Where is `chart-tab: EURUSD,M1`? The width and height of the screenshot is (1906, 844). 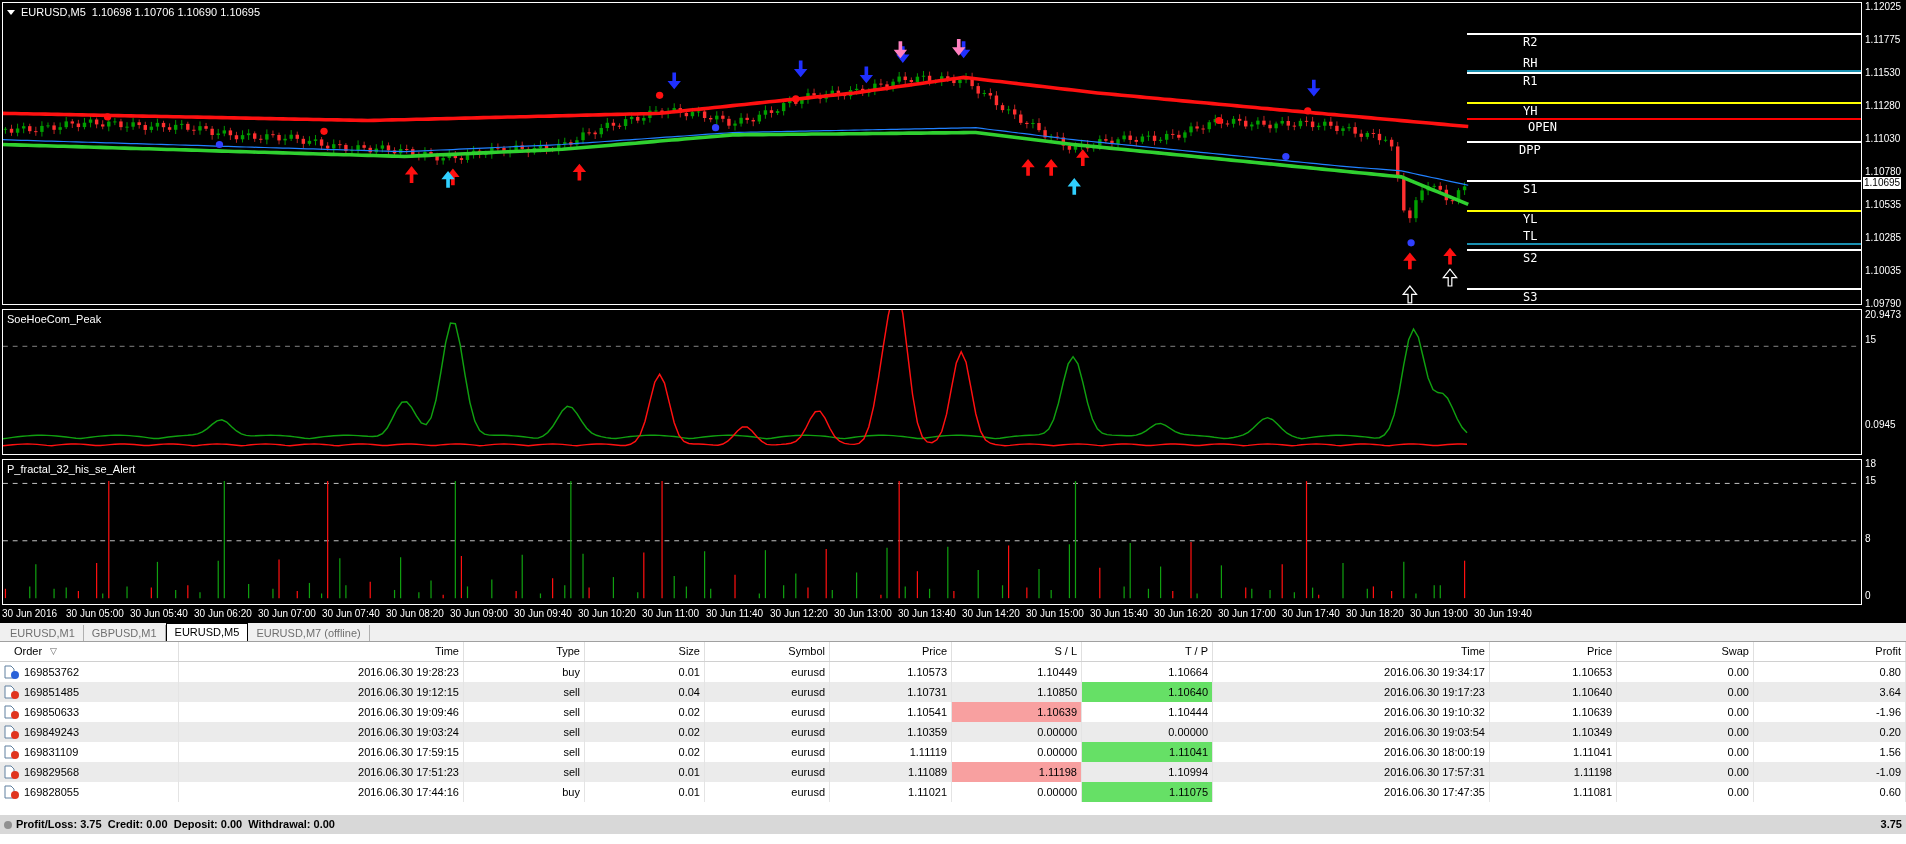 chart-tab: EURUSD,M1 is located at coordinates (43, 633).